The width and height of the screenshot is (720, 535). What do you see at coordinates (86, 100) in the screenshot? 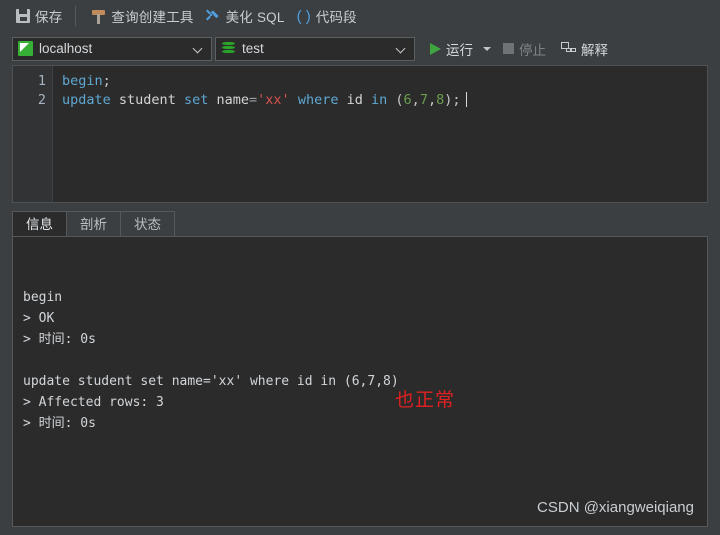
I see `code-token: update` at bounding box center [86, 100].